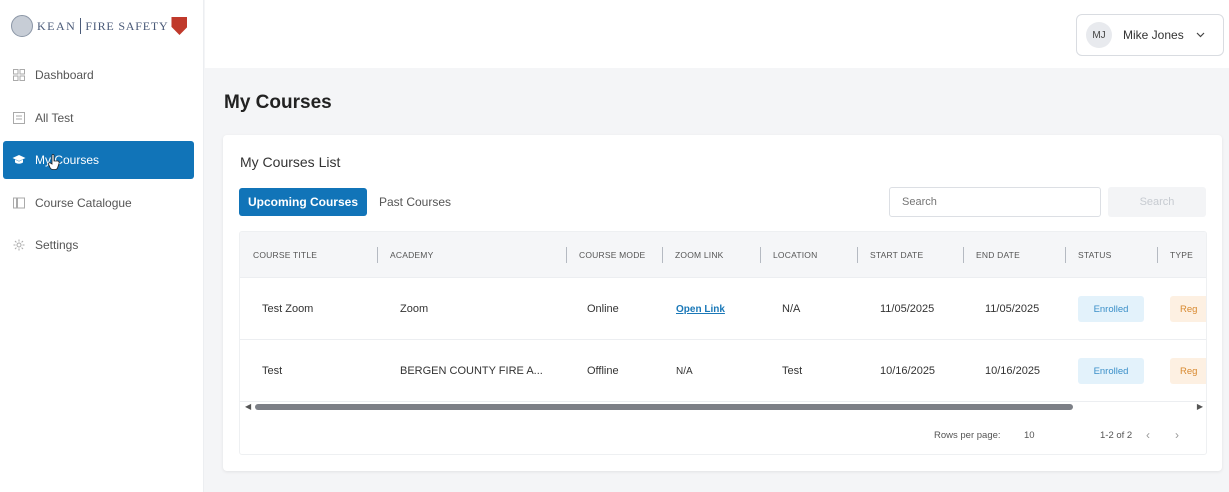 This screenshot has width=1229, height=492. Describe the element at coordinates (684, 371) in the screenshot. I see `cell-zoom-link: N/A` at that location.